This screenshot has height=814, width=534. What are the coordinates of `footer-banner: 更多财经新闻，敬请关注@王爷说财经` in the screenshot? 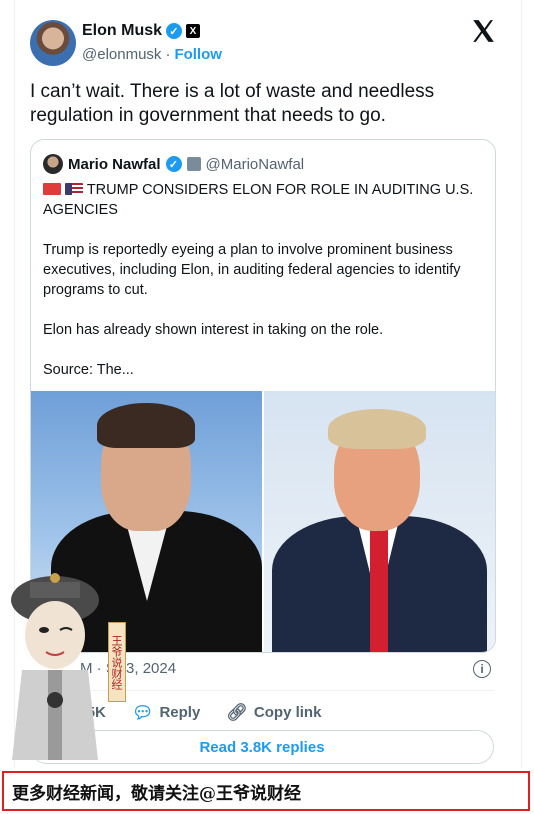 It's located at (266, 791).